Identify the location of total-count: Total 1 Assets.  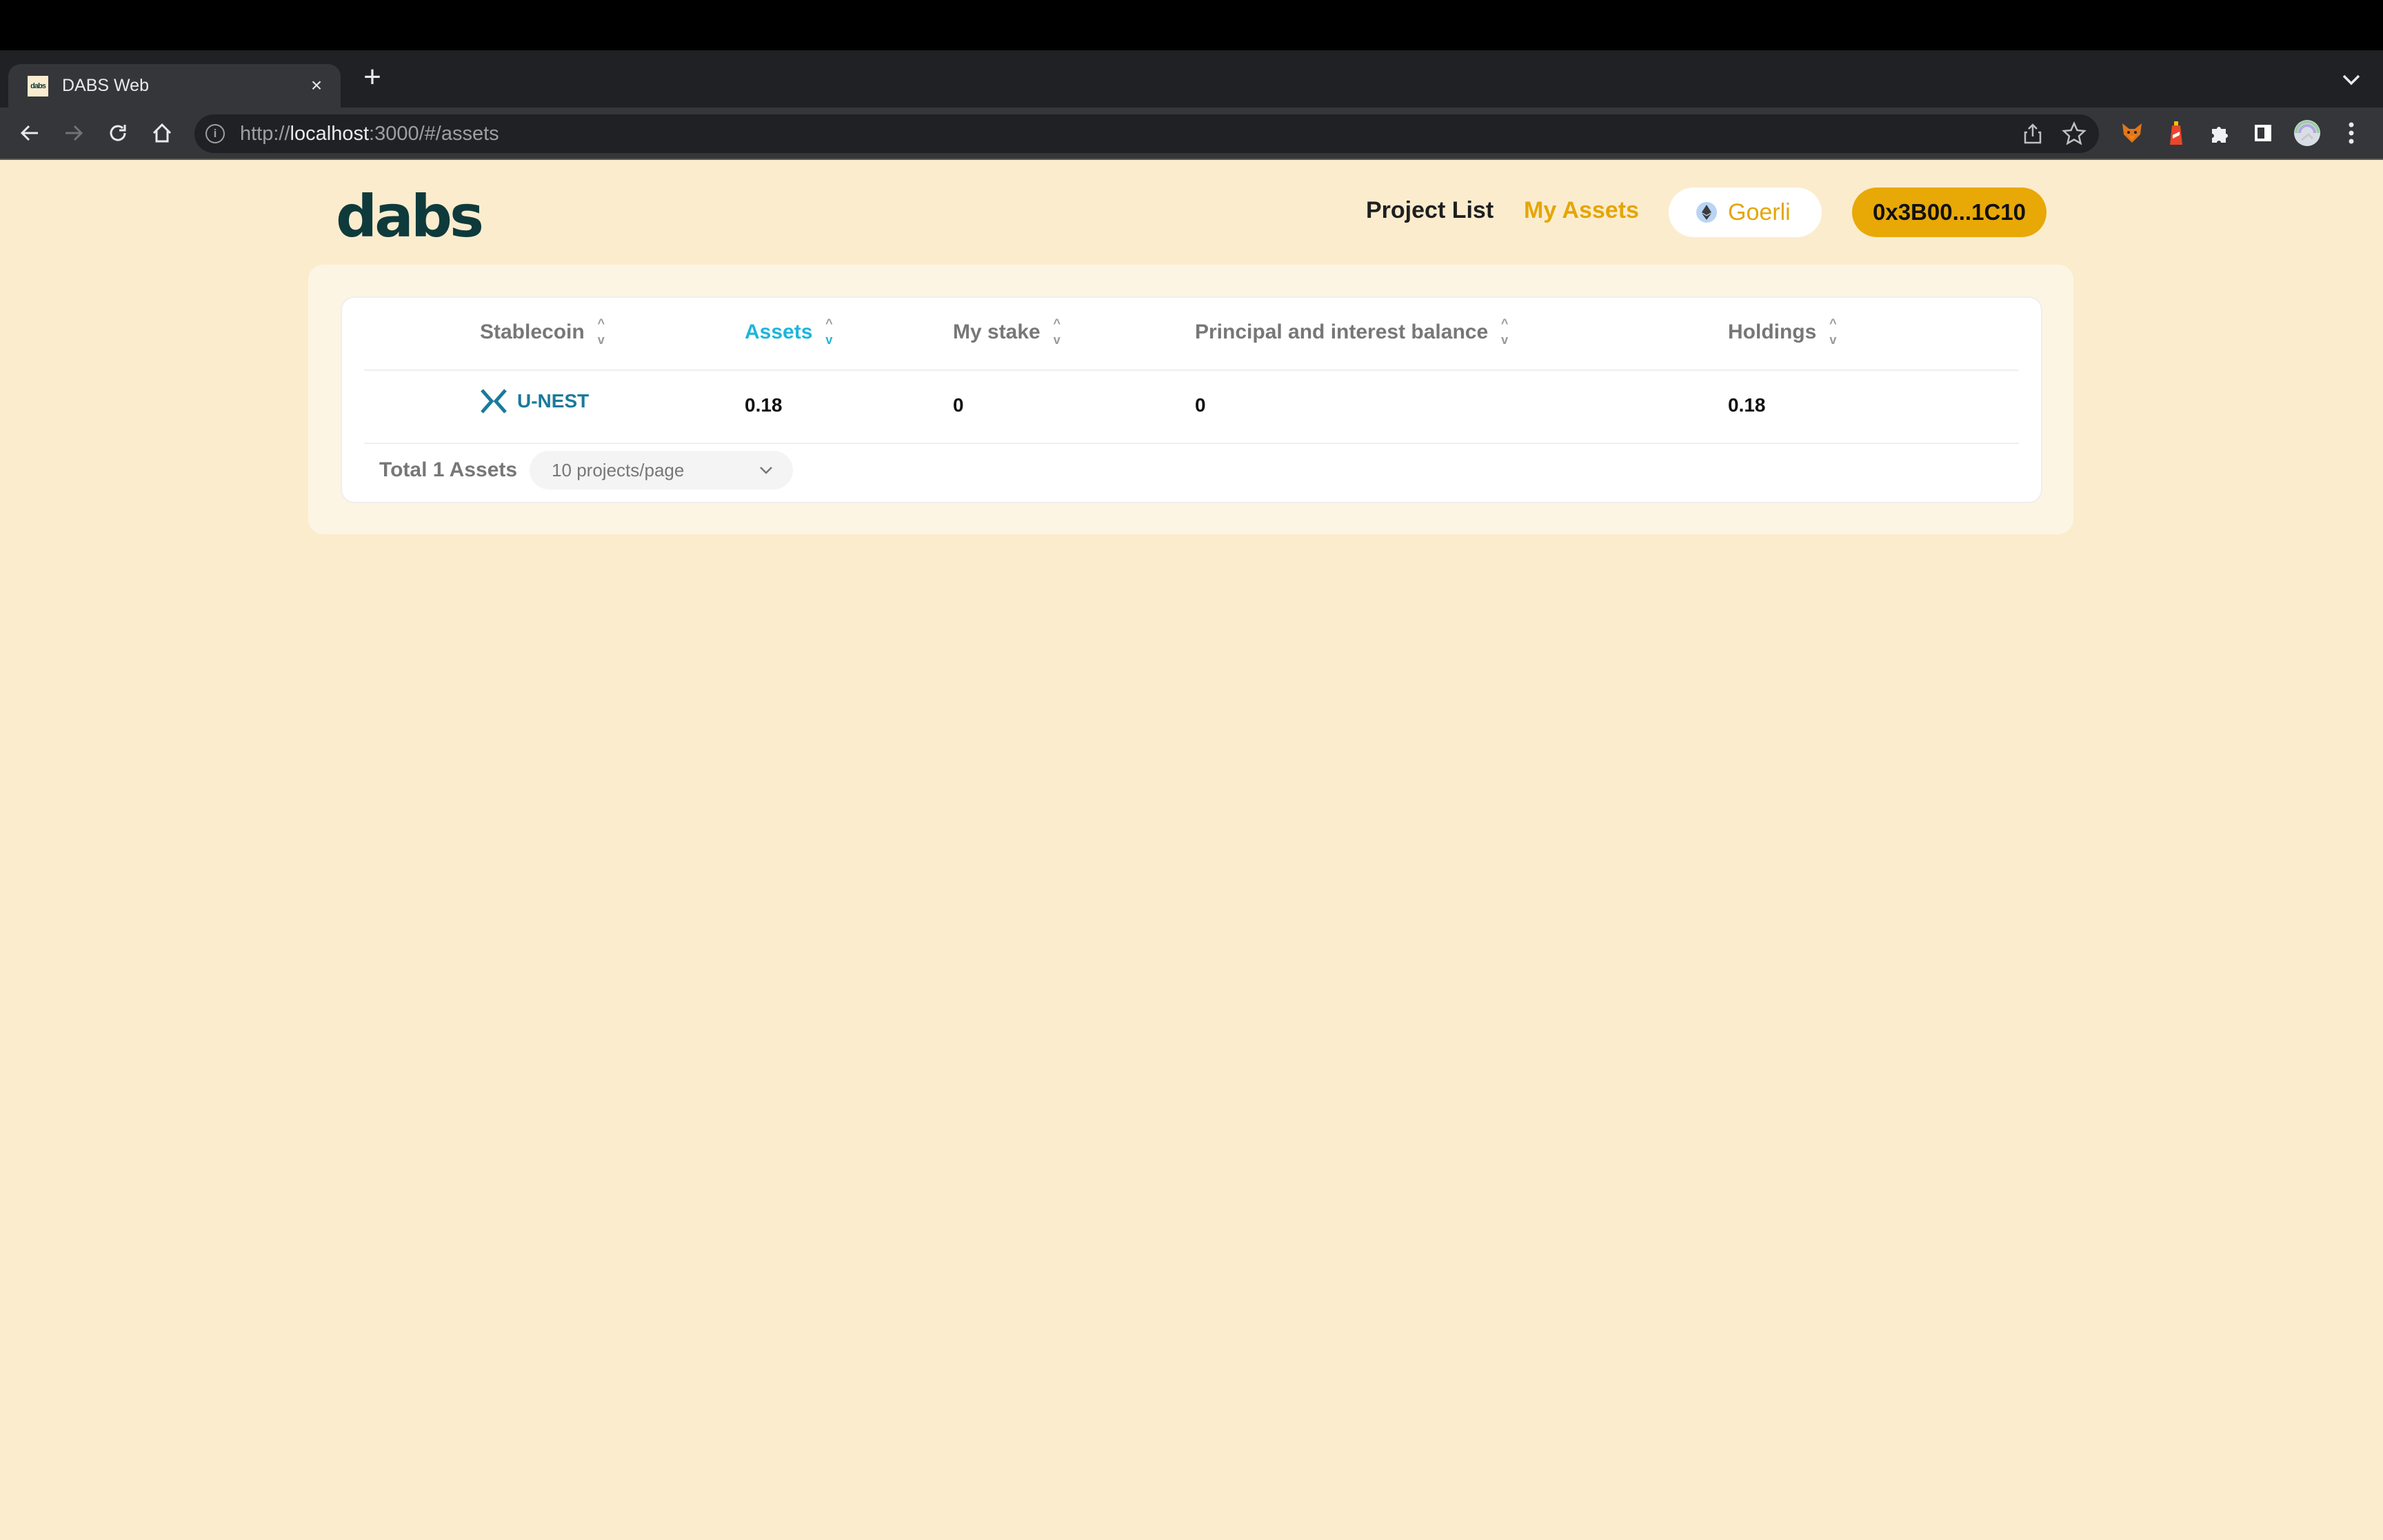
(448, 470).